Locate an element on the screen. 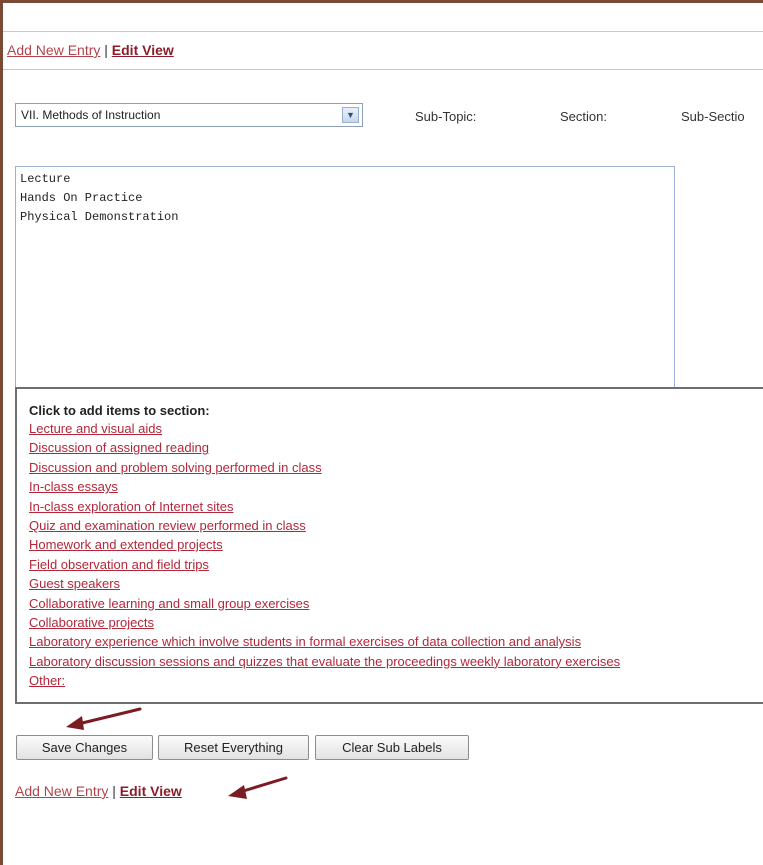 The width and height of the screenshot is (763, 865). sub-section-label: Sub-Sectio is located at coordinates (713, 116).